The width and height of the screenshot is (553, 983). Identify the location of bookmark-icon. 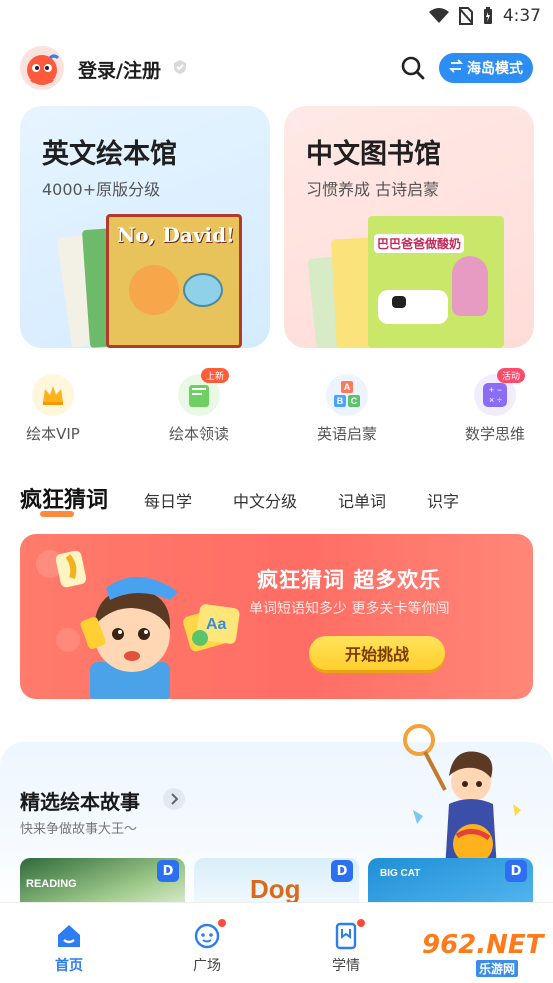
(346, 936).